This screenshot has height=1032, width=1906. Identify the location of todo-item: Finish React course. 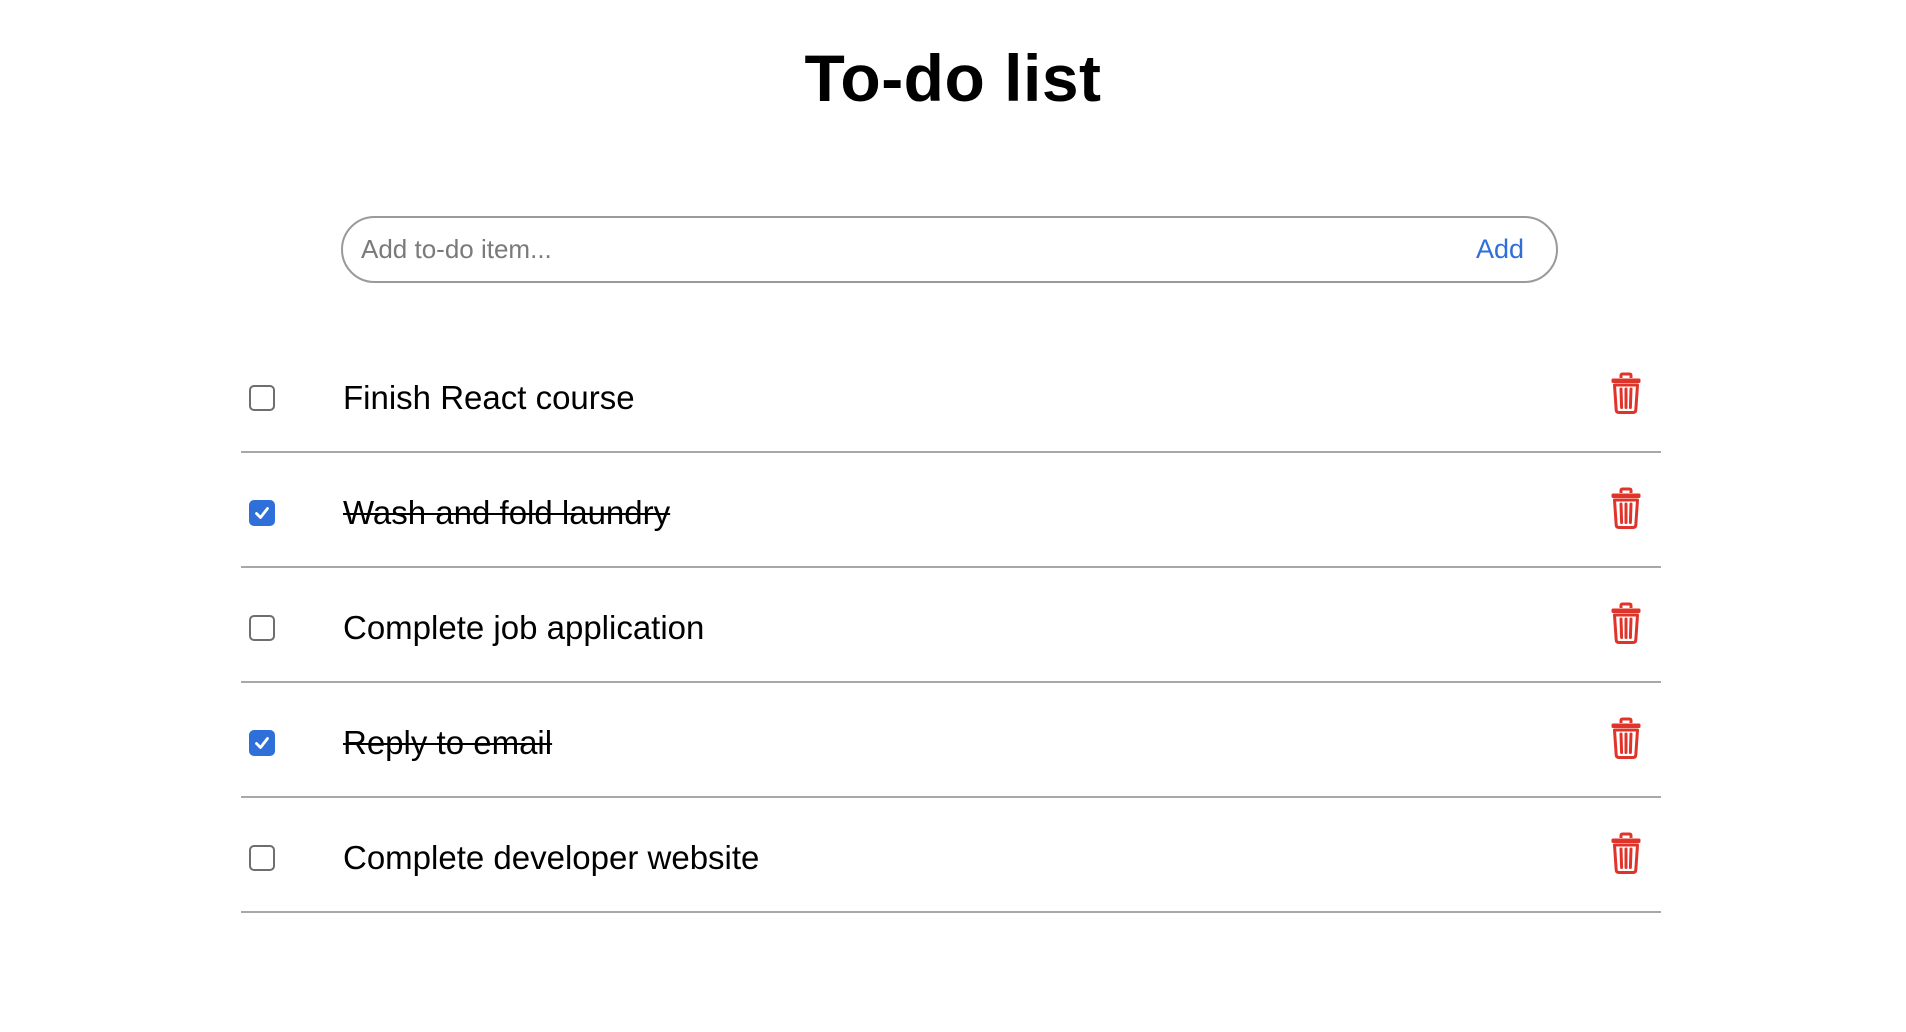
(951, 395).